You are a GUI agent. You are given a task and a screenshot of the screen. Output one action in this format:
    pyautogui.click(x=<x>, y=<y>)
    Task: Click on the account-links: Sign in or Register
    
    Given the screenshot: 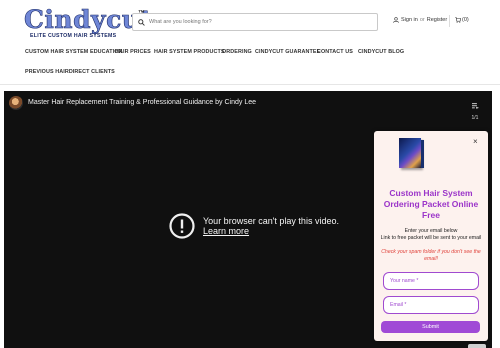 What is the action you would take?
    pyautogui.click(x=420, y=20)
    